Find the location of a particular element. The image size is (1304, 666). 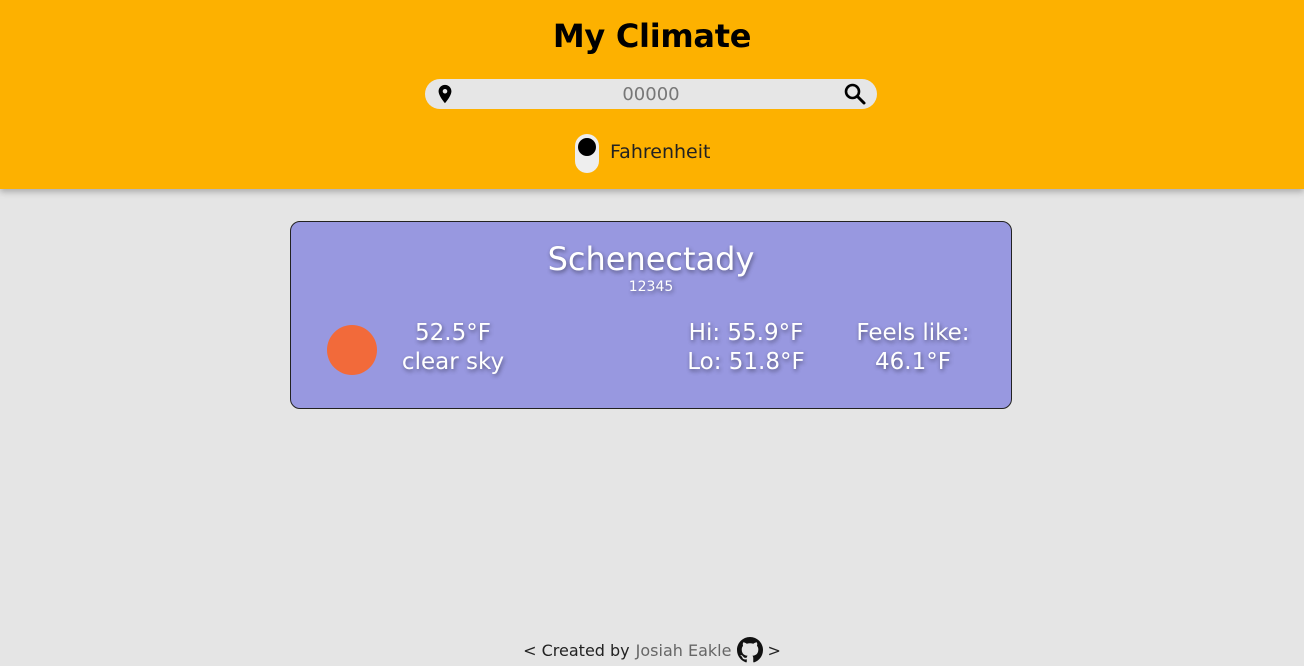

city-name: Schenectady is located at coordinates (651, 259).